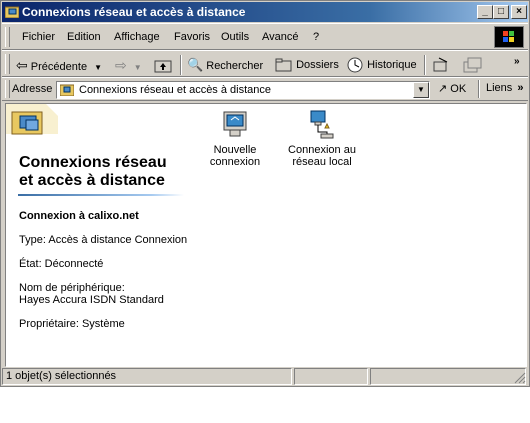 The height and width of the screenshot is (423, 530). What do you see at coordinates (147, 376) in the screenshot?
I see `status-text: 1 objet(s) sélectionnés` at bounding box center [147, 376].